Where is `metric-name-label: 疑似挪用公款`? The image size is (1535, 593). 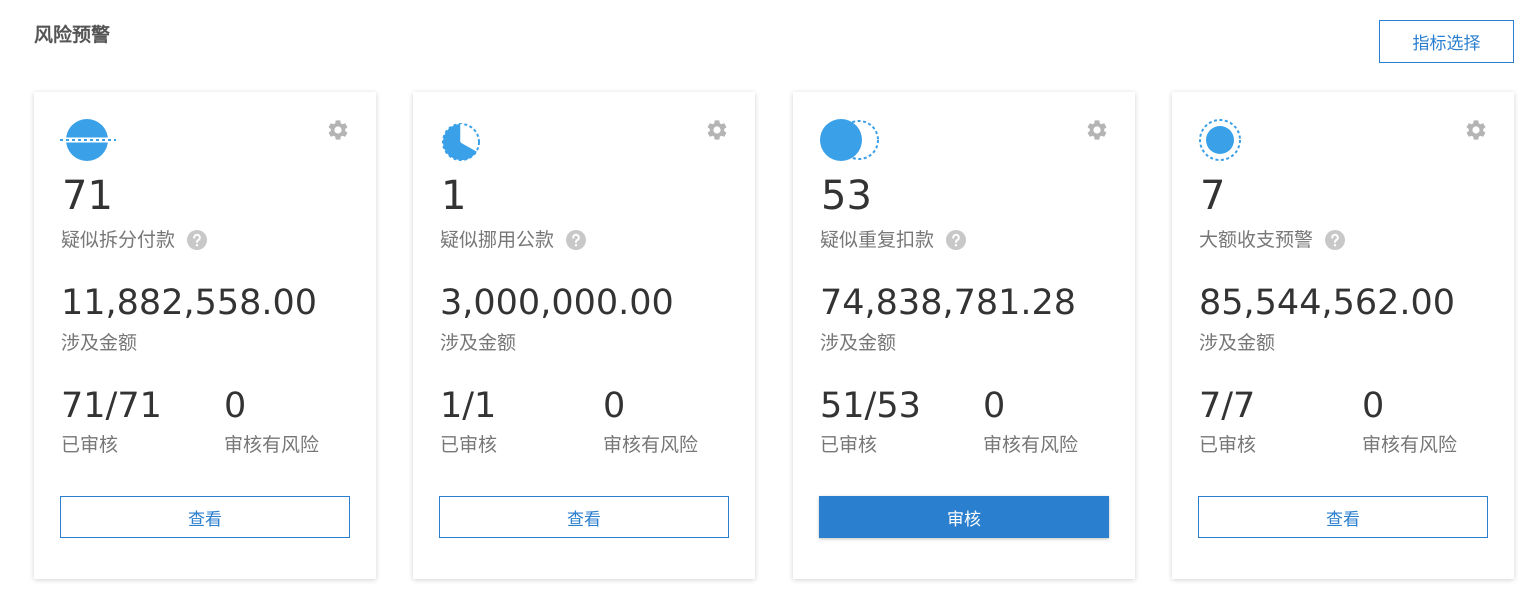
metric-name-label: 疑似挪用公款 is located at coordinates (497, 240).